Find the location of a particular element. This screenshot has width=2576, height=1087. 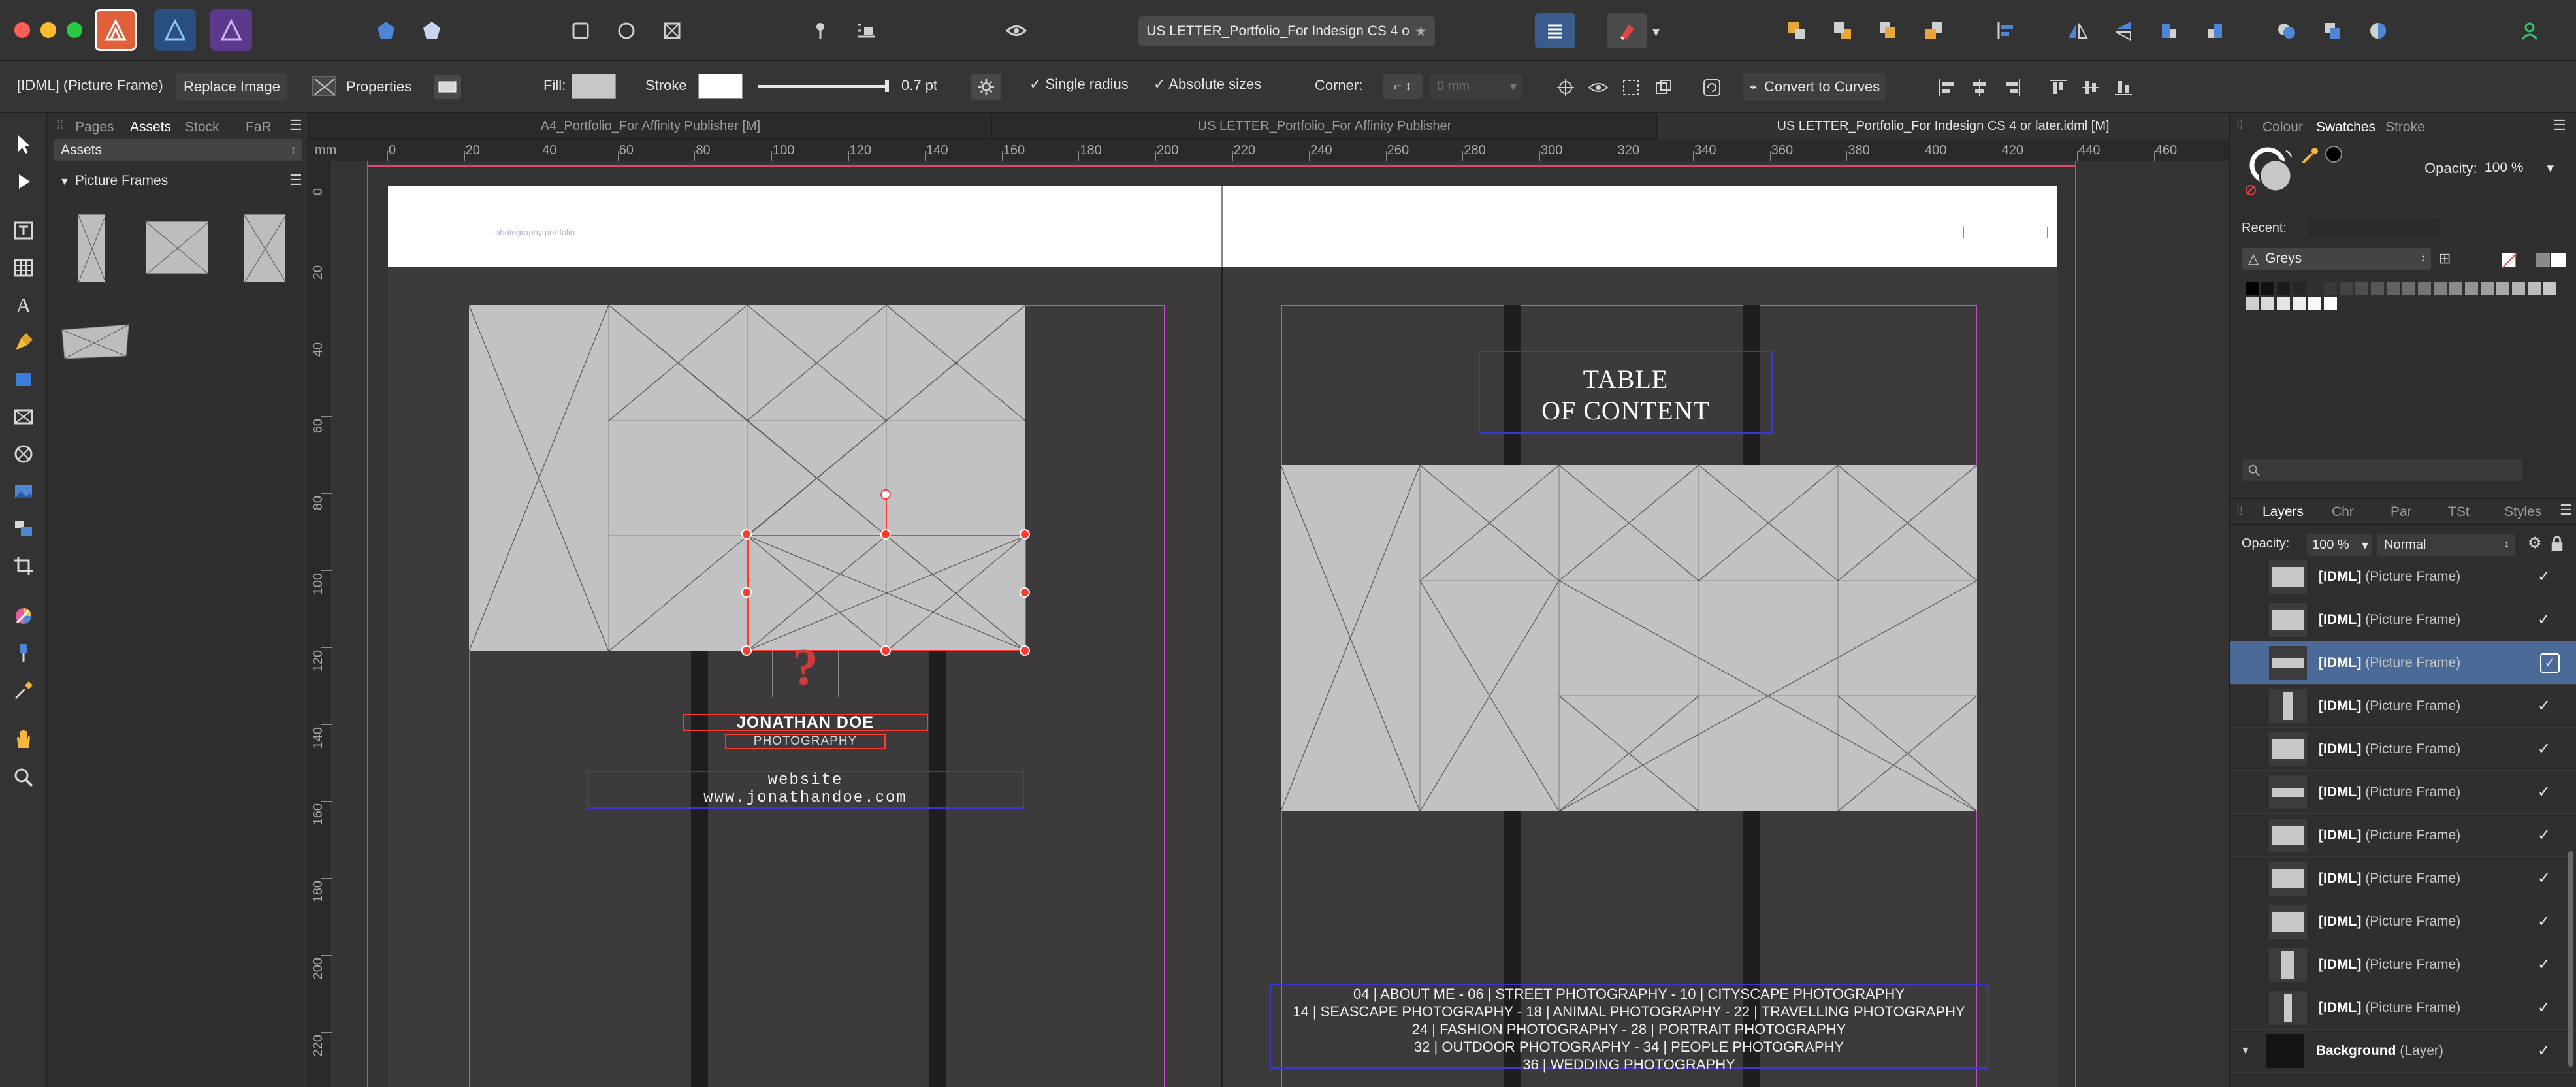

layer-row-background: ▼ Background (Layer) ✓ is located at coordinates (2403, 1051).